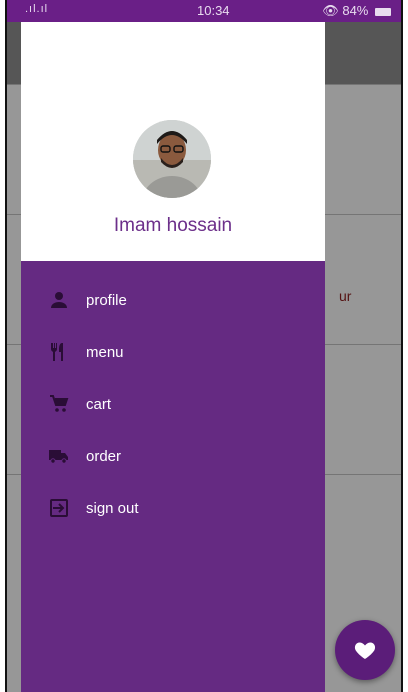  I want to click on menu-item-sign-out: sign out, so click(173, 508).